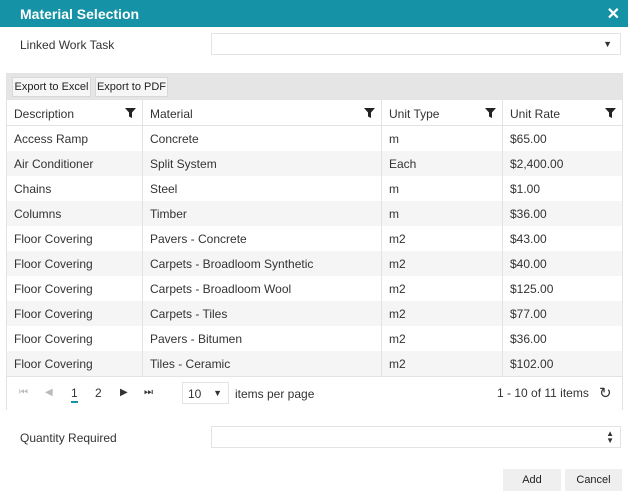  What do you see at coordinates (51, 87) in the screenshot?
I see `export-excel-button: Export to Excel` at bounding box center [51, 87].